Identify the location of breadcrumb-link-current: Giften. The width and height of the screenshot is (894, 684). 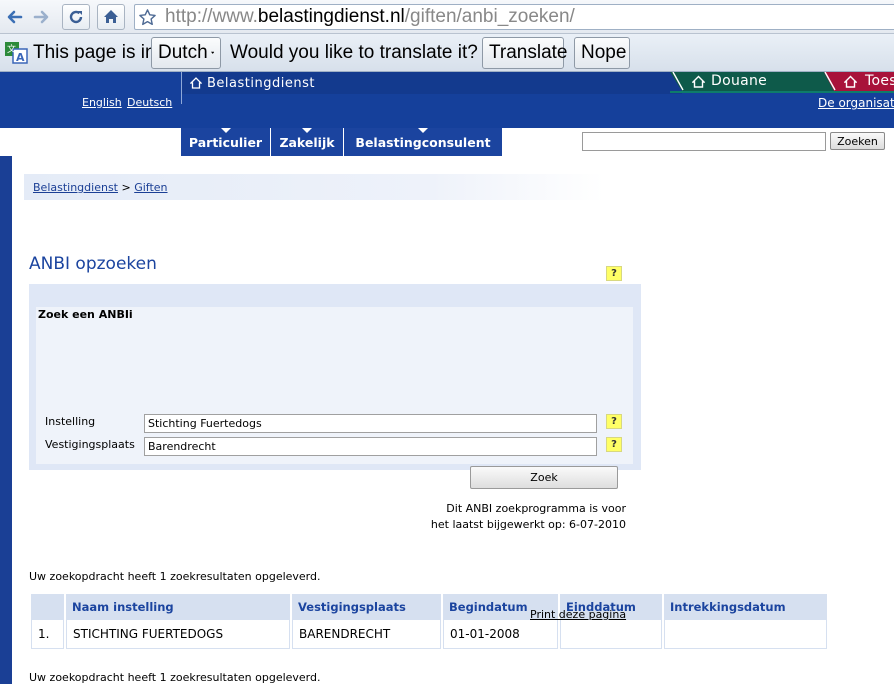
(150, 187).